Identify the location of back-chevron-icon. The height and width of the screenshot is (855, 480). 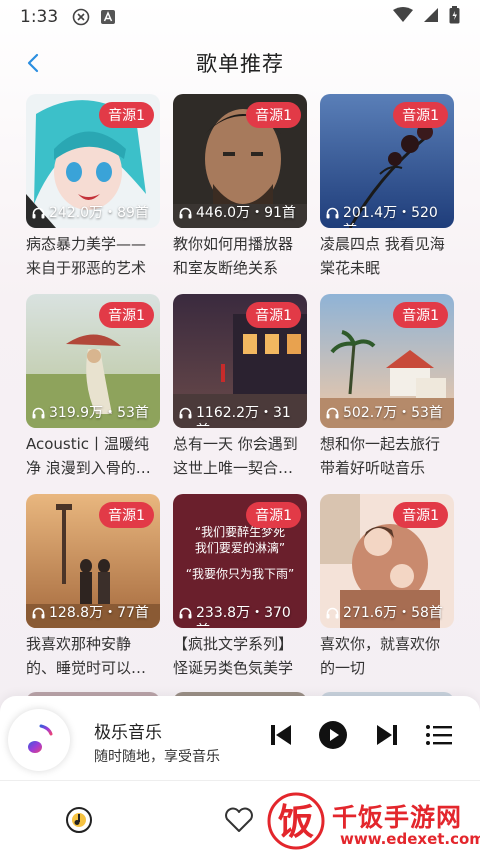
(33, 63).